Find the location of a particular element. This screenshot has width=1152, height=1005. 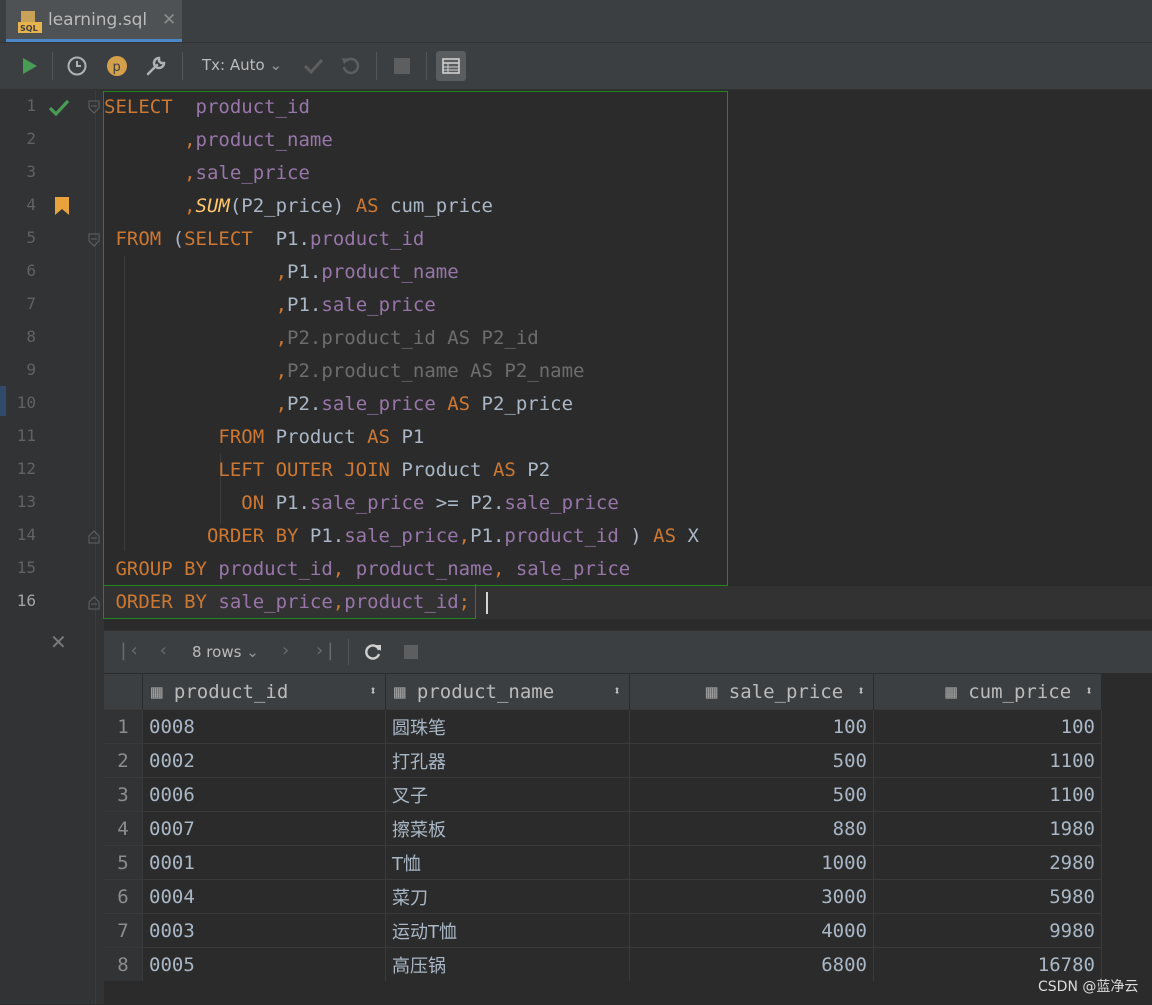

cell-product-id: 0003 is located at coordinates (264, 930).